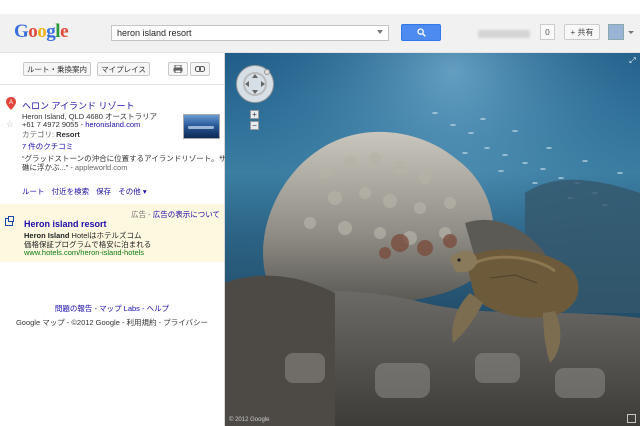 The width and height of the screenshot is (640, 426). I want to click on result-site-link: heronisland.com, so click(112, 124).